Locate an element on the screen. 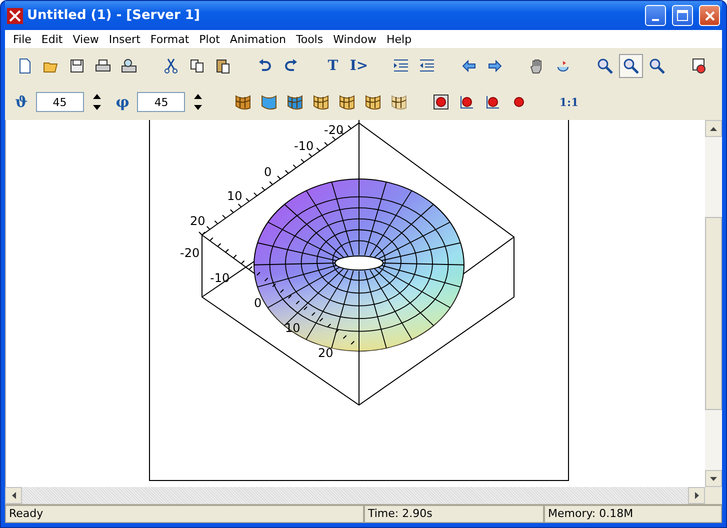 The image size is (727, 528). theta-symbol: ϑ is located at coordinates (21, 102).